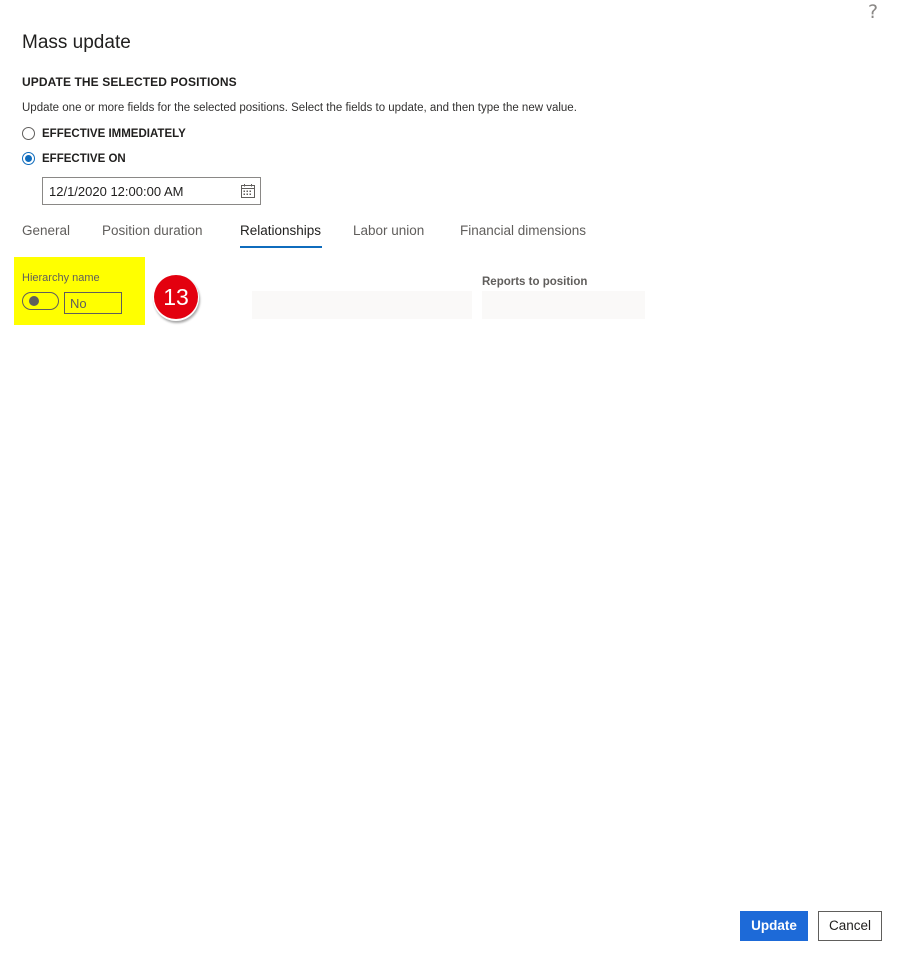 The width and height of the screenshot is (902, 962). I want to click on hierarchy-name-toggle, so click(40, 301).